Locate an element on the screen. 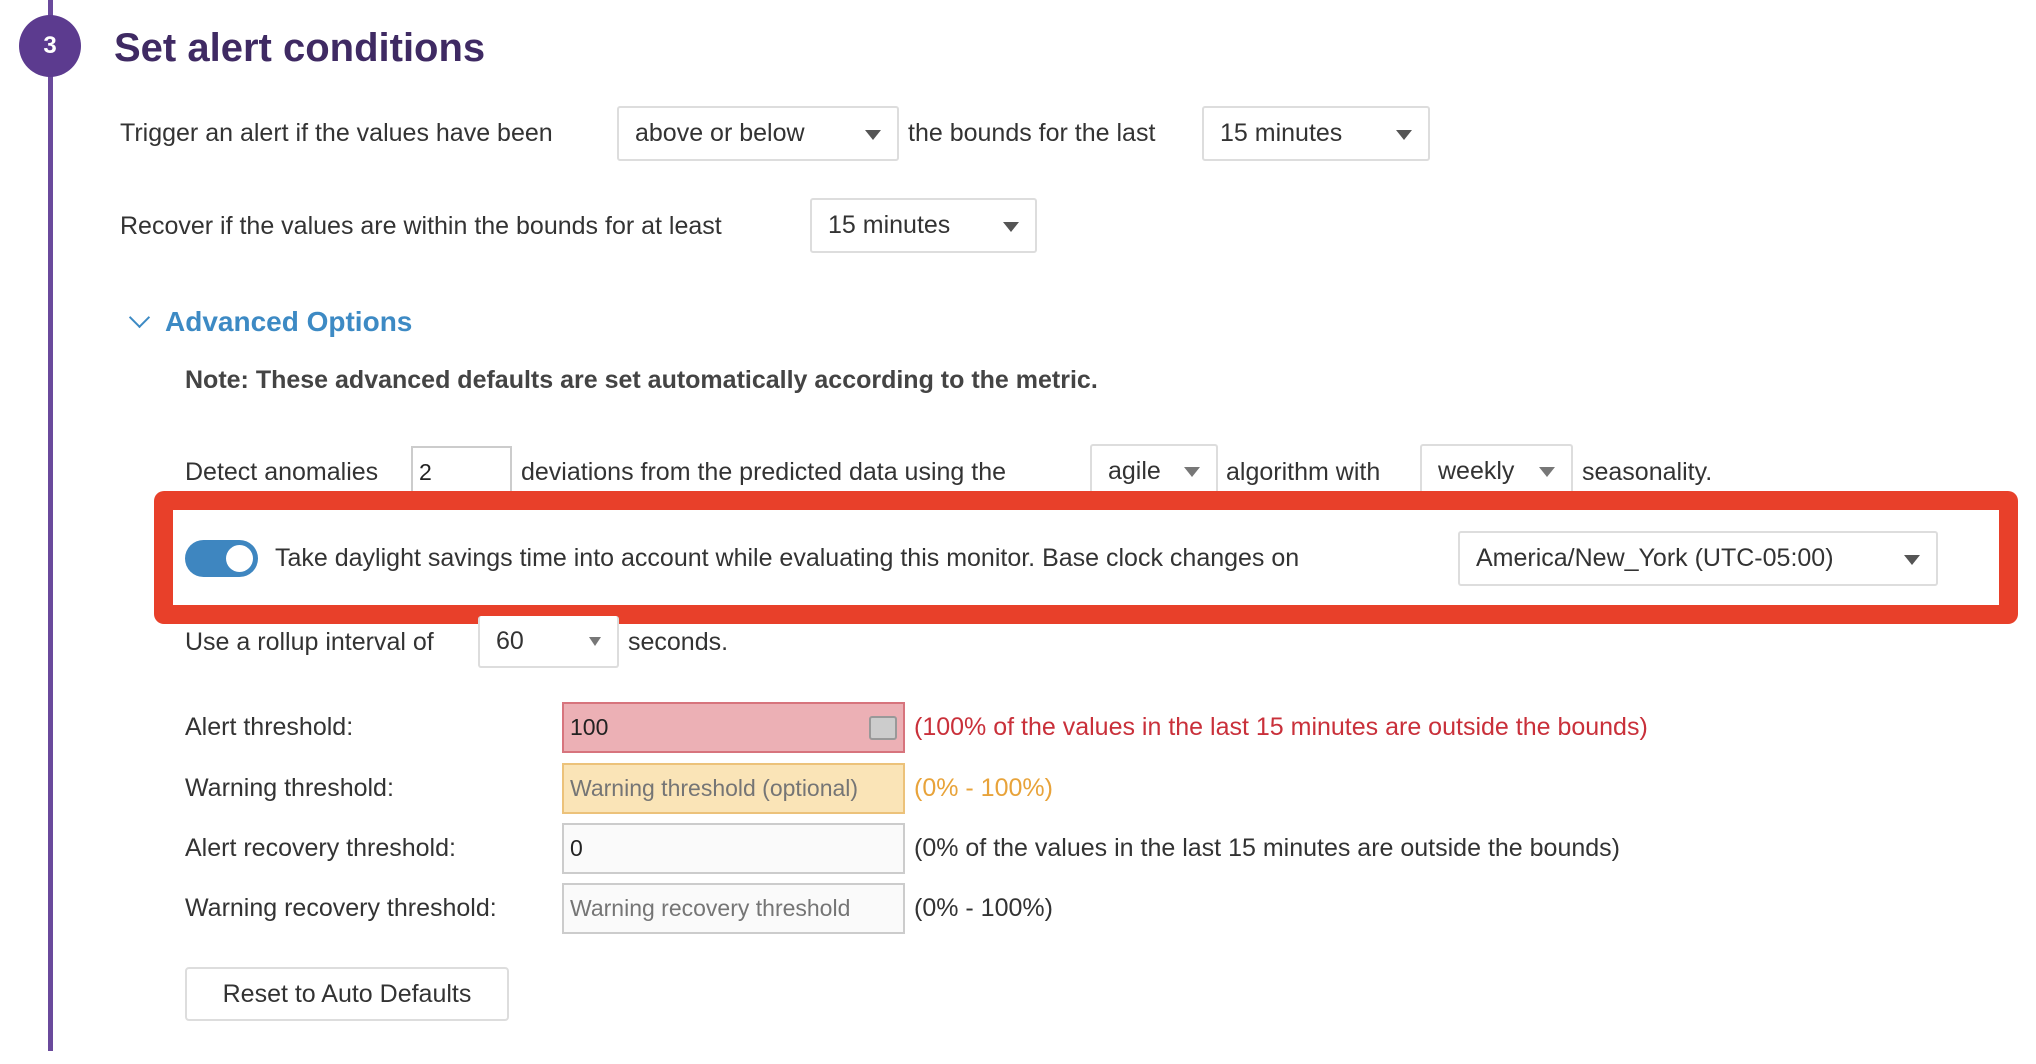  trigger-direction-select: above or below is located at coordinates (758, 133).